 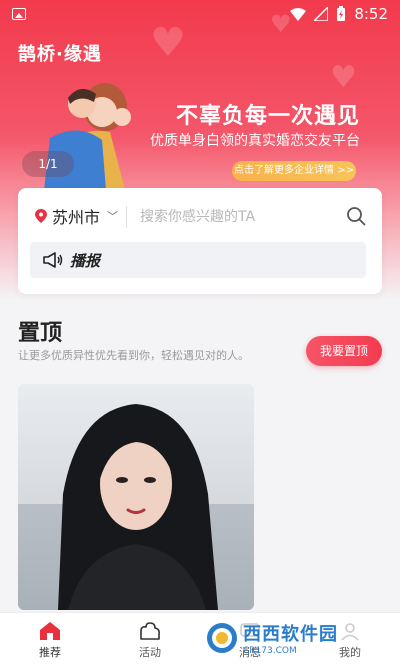 I want to click on city-name: 苏州市, so click(x=76, y=217).